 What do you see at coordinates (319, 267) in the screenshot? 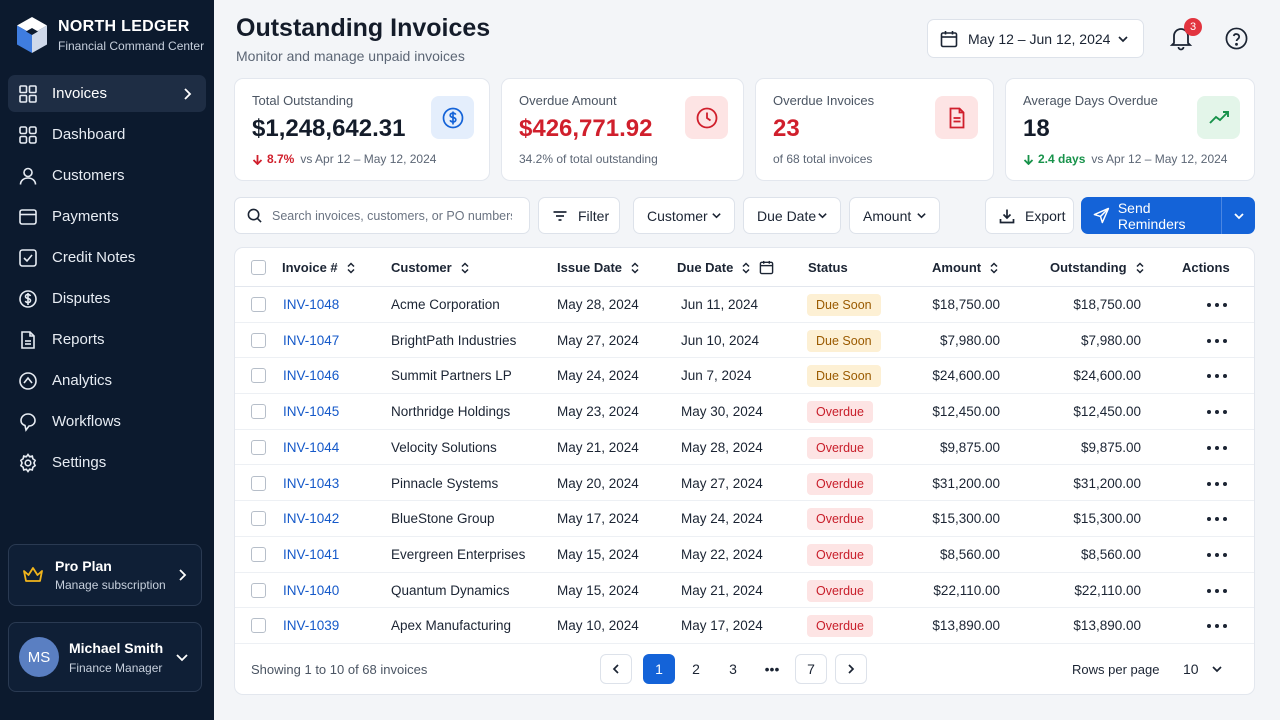
I see `column-header-invoice: Invoice #` at bounding box center [319, 267].